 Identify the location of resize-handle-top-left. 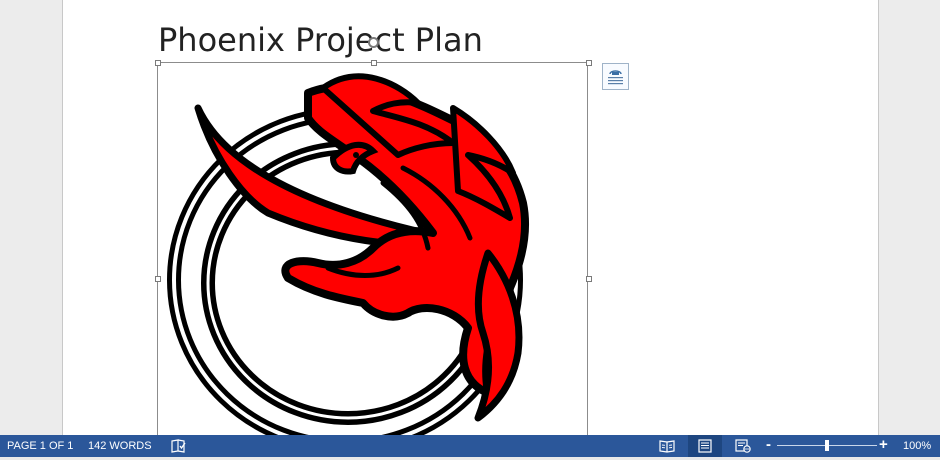
(158, 63).